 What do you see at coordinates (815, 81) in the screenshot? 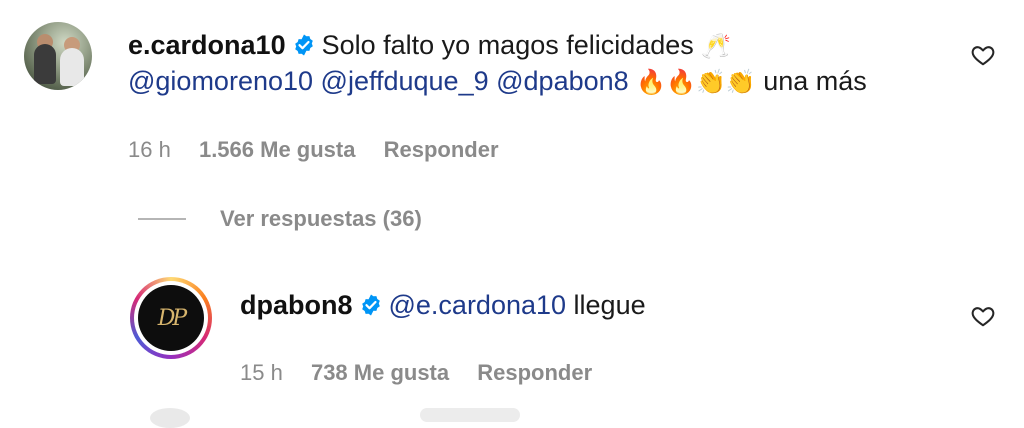
I see `comment-text-tail: una más` at bounding box center [815, 81].